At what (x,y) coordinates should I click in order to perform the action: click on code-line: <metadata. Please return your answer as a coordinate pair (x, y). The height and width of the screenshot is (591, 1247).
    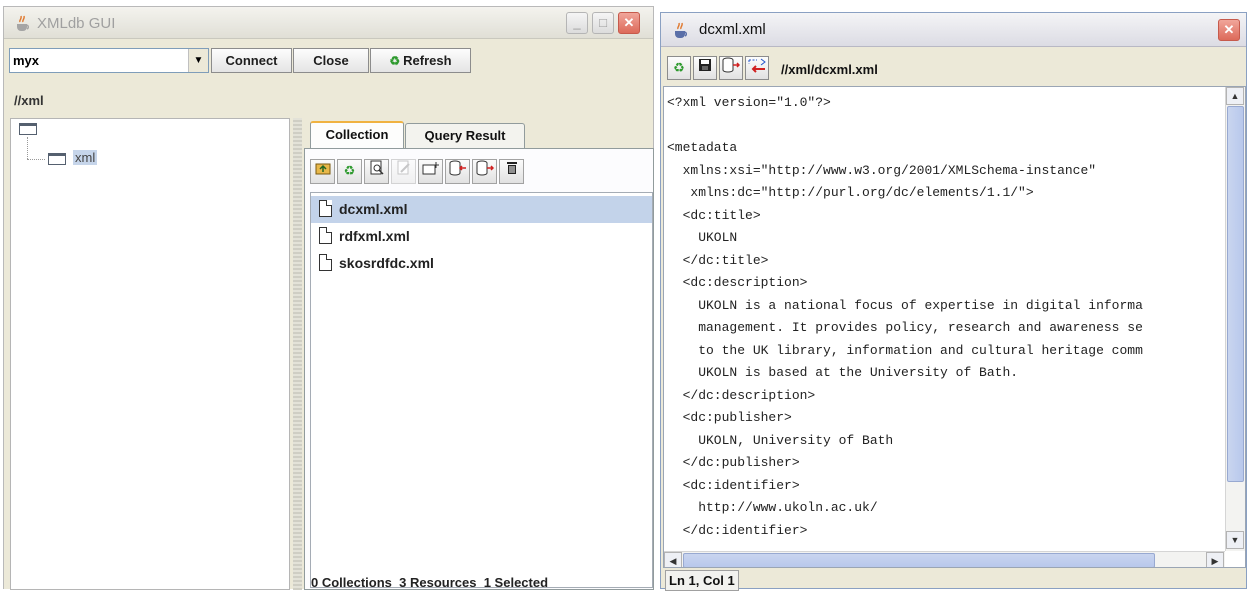
    Looking at the image, I should click on (702, 147).